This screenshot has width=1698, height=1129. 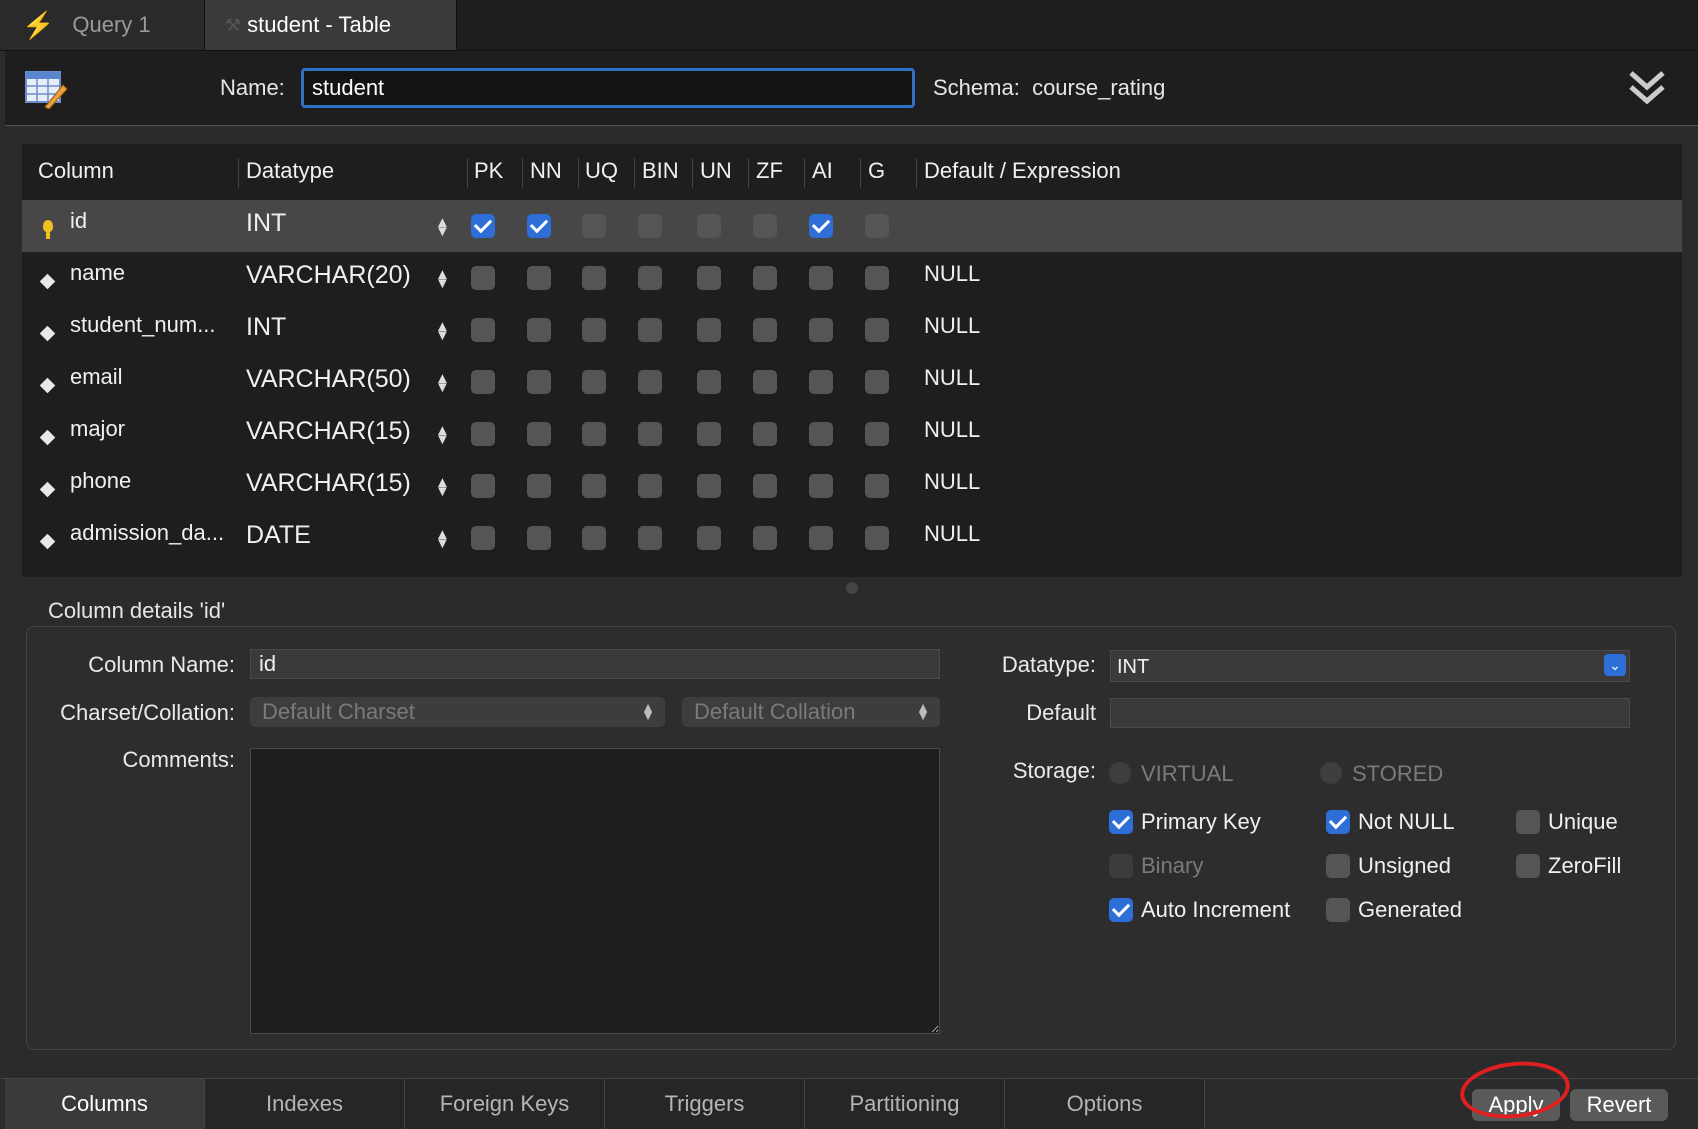 What do you see at coordinates (78, 221) in the screenshot?
I see `column-name-cell: id` at bounding box center [78, 221].